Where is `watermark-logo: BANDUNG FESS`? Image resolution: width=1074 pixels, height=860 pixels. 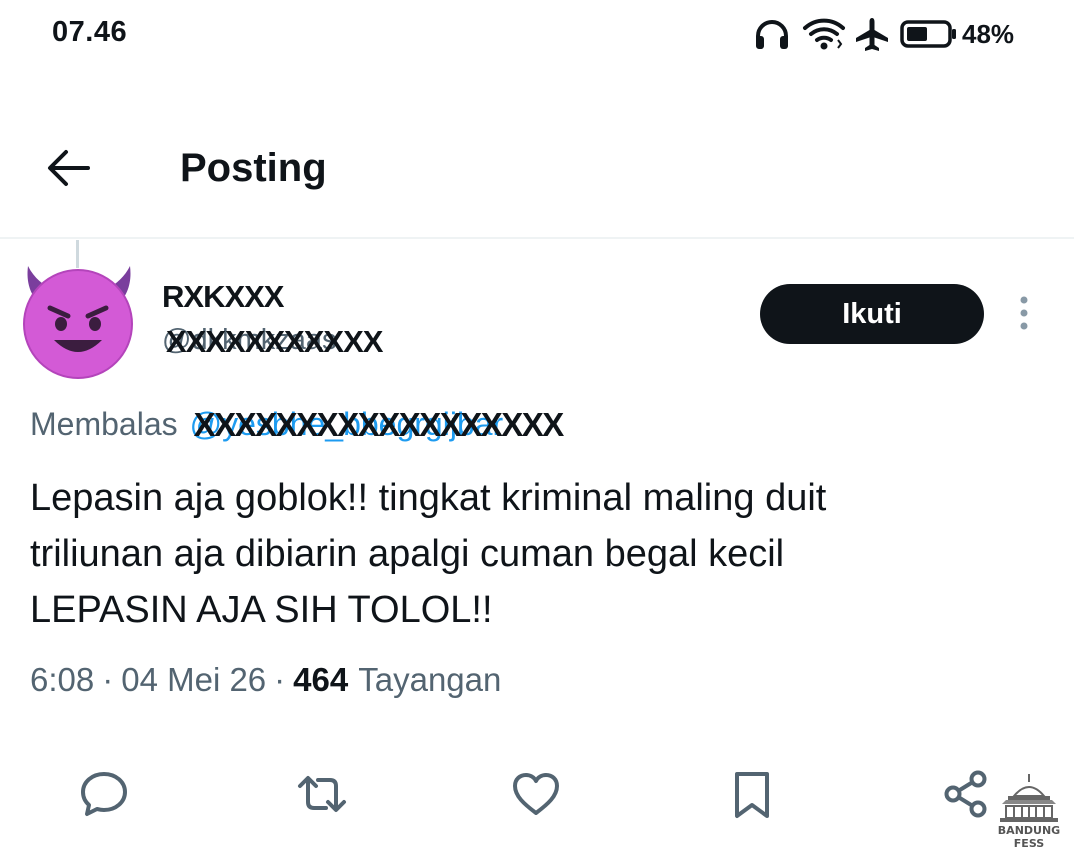 watermark-logo: BANDUNG FESS is located at coordinates (1029, 812).